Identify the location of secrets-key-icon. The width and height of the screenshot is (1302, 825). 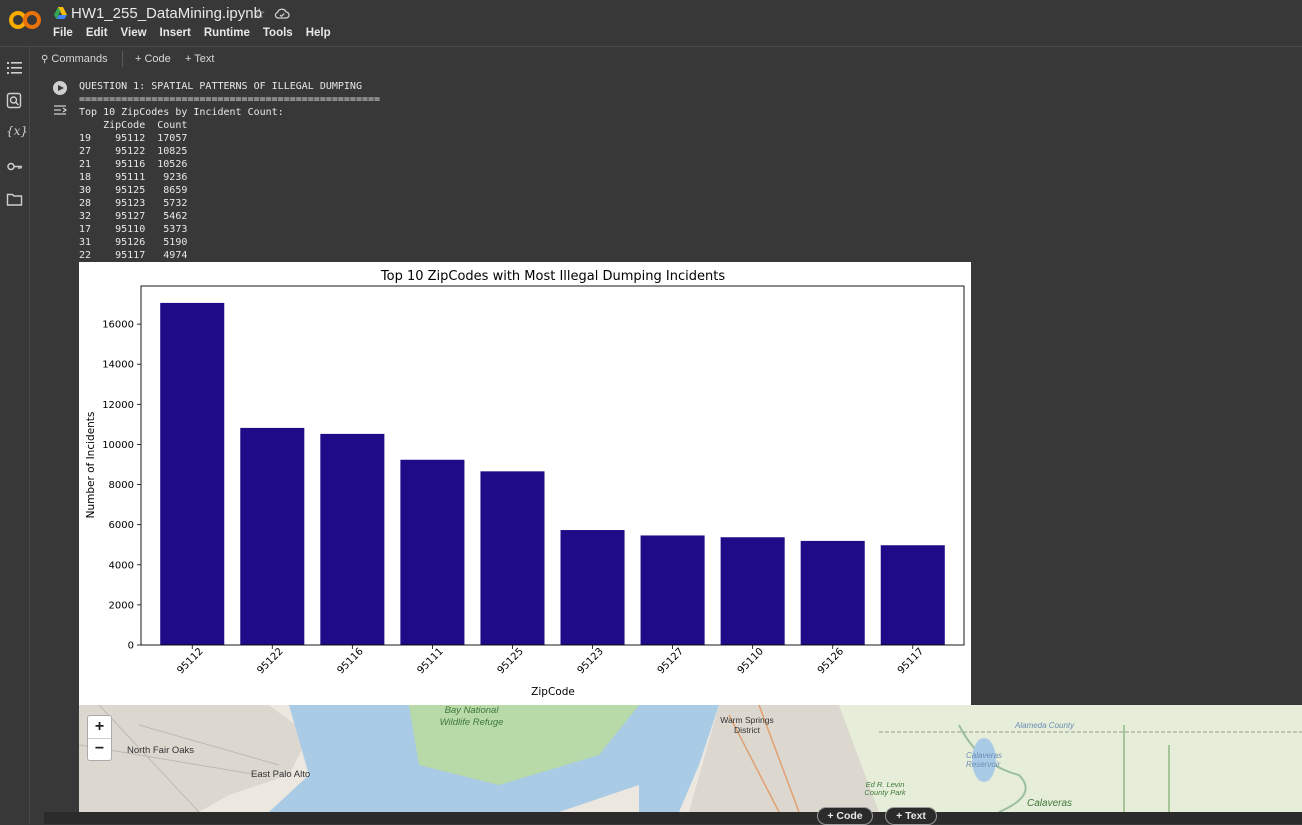
(14, 166).